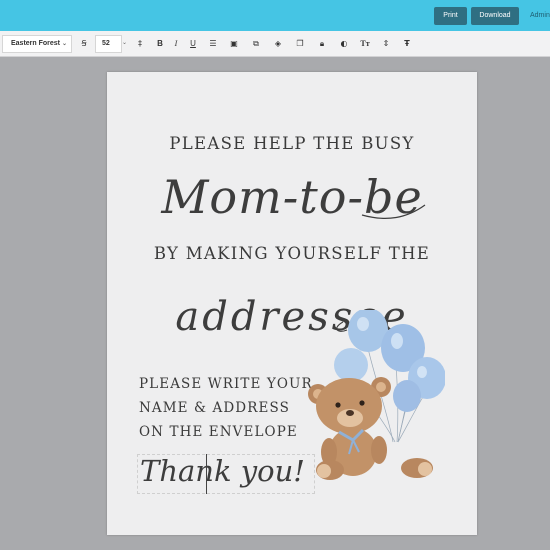 The width and height of the screenshot is (550, 550). Describe the element at coordinates (176, 43) in the screenshot. I see `italic-icon: I` at that location.